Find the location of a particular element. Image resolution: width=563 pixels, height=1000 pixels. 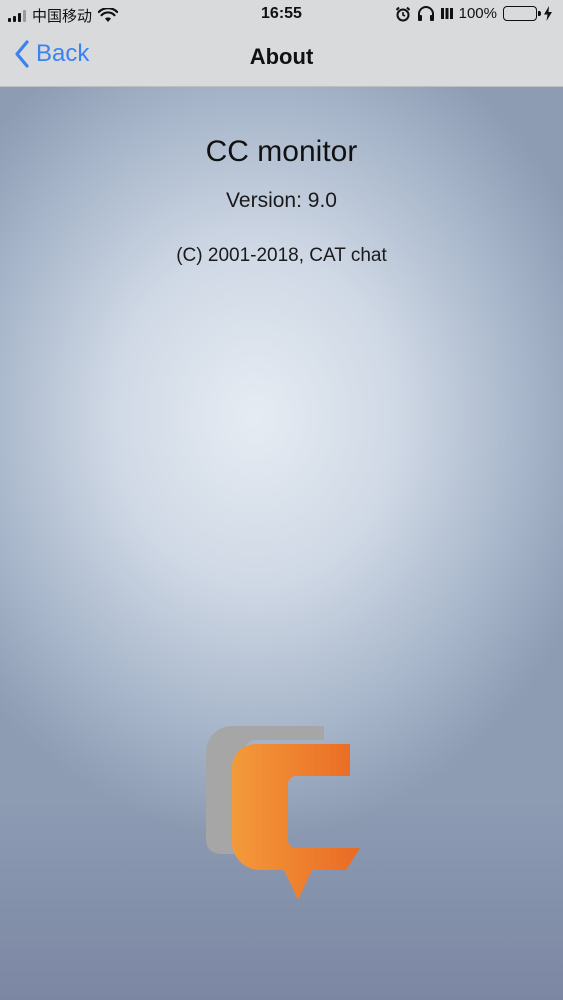

charging-bolt-icon is located at coordinates (548, 13).